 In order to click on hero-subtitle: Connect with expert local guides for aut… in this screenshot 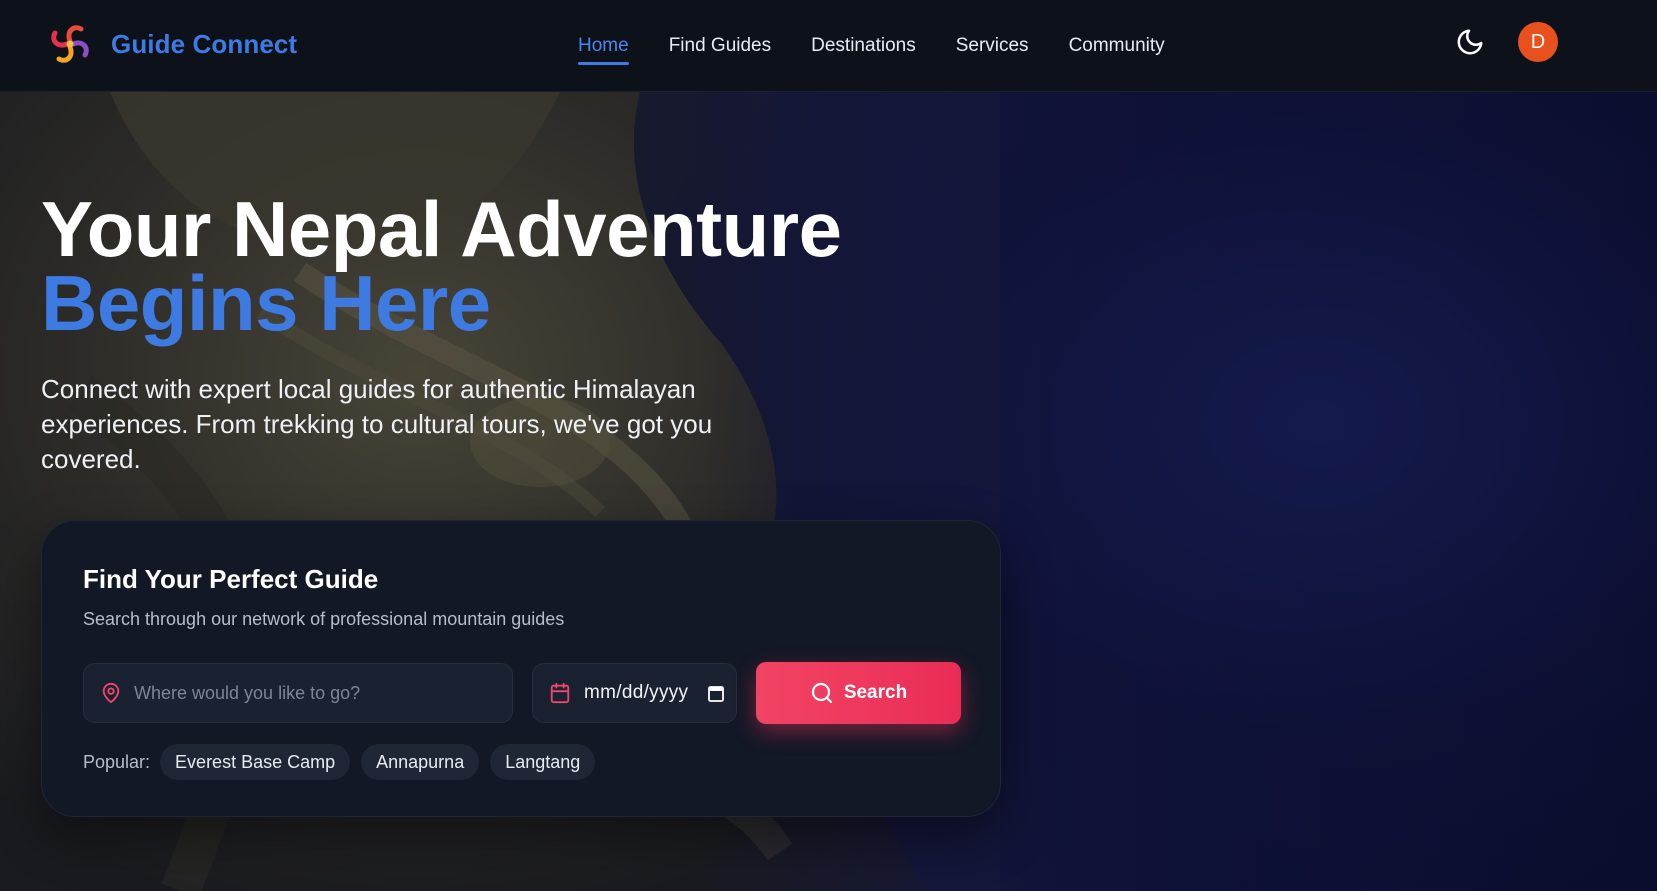, I will do `click(377, 424)`.